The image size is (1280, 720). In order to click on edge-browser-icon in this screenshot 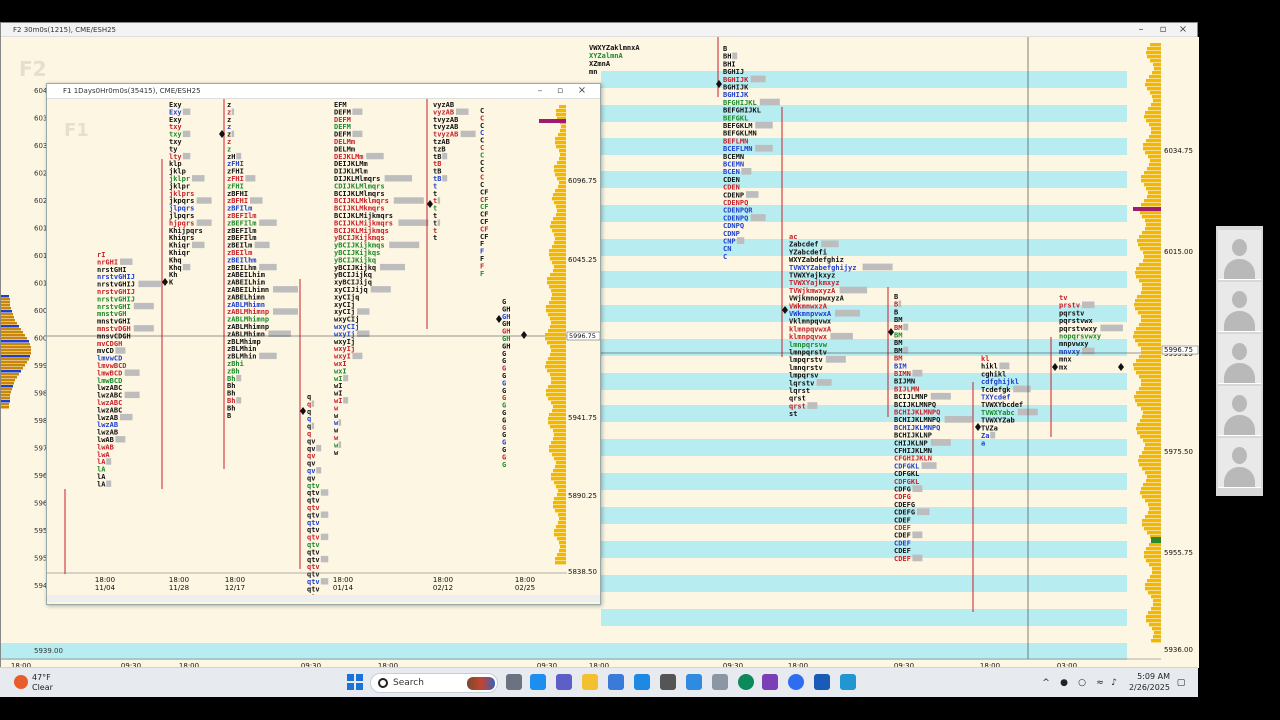, I will do `click(746, 682)`.